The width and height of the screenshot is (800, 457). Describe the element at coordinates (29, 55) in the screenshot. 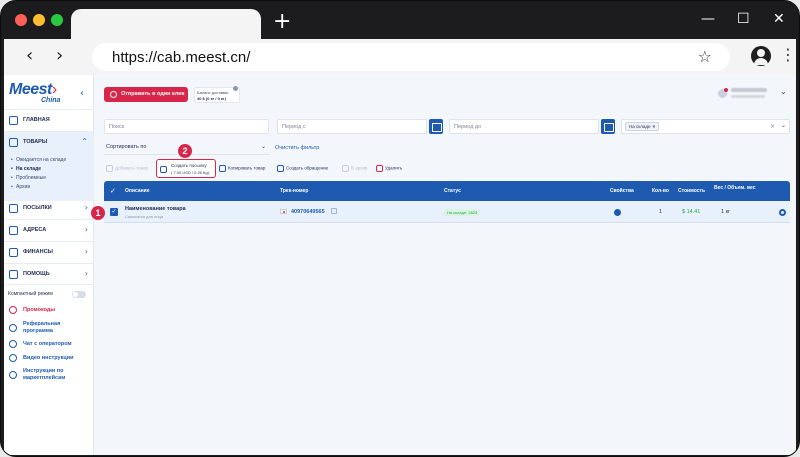

I see `back-icon: ‹` at that location.